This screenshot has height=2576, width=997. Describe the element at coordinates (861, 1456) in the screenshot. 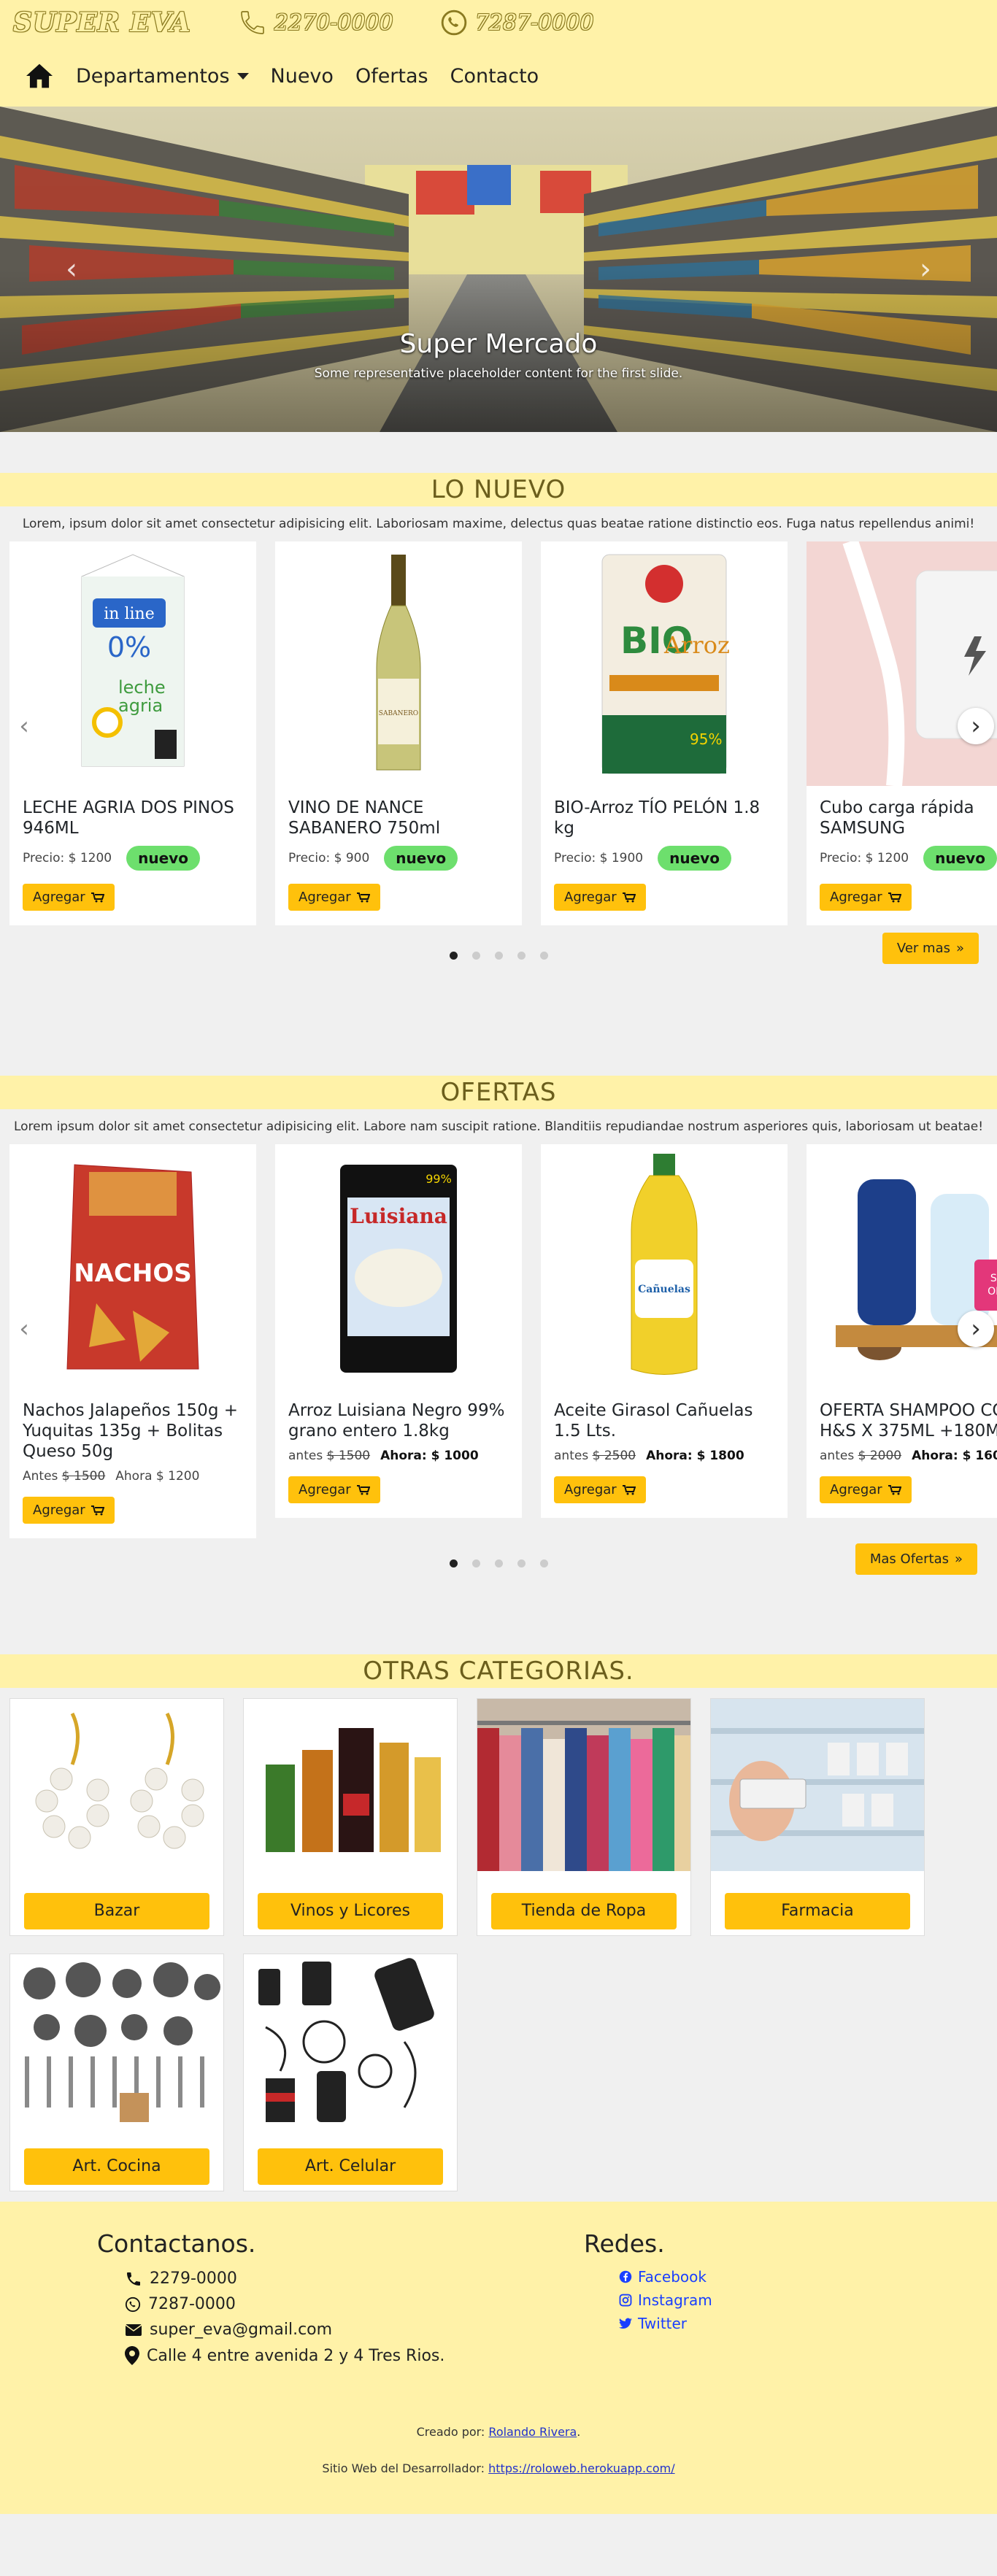

I see `price-before: antes $ 2000` at that location.